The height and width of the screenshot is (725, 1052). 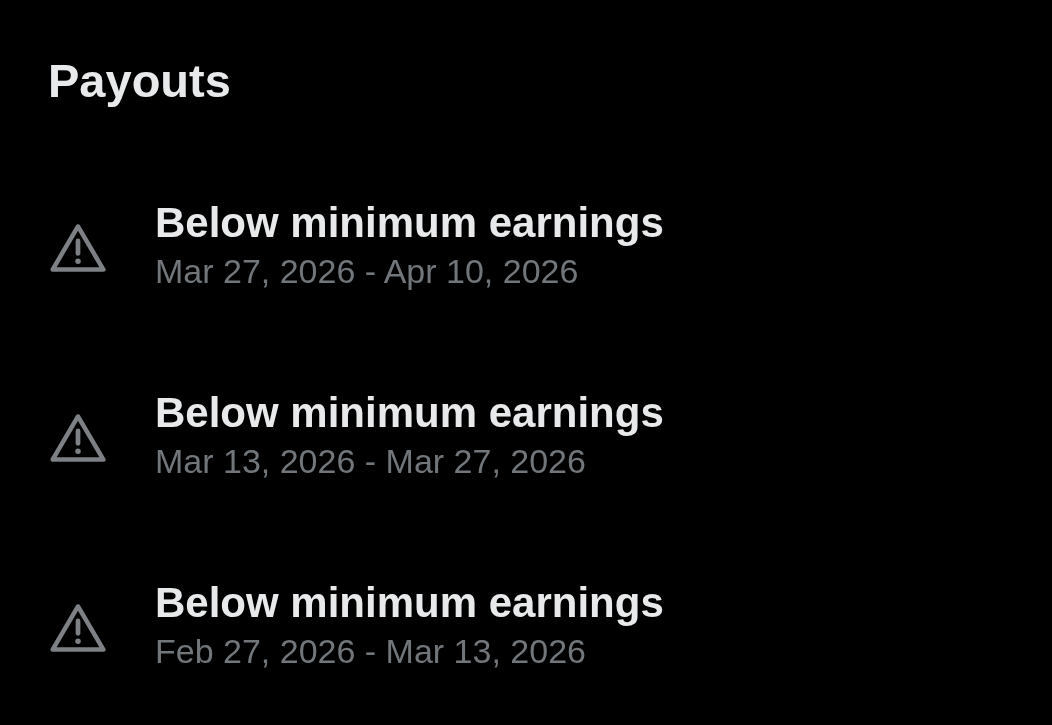 I want to click on payout-period: Mar 13, 2026 - Mar 27, 2026, so click(x=370, y=461).